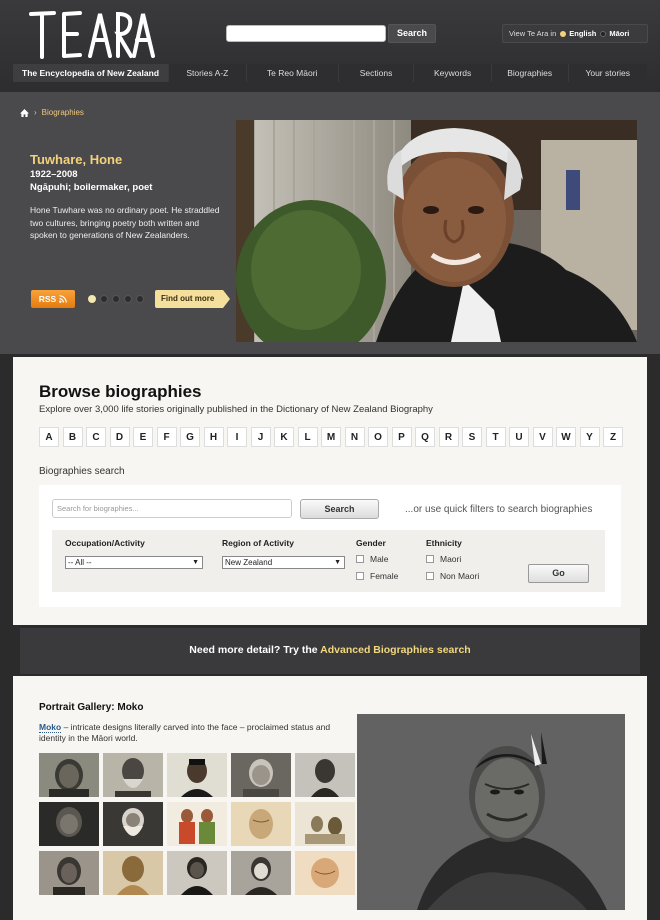  I want to click on ethnicity-nonmaori-checkbox: Non Maori, so click(452, 576).